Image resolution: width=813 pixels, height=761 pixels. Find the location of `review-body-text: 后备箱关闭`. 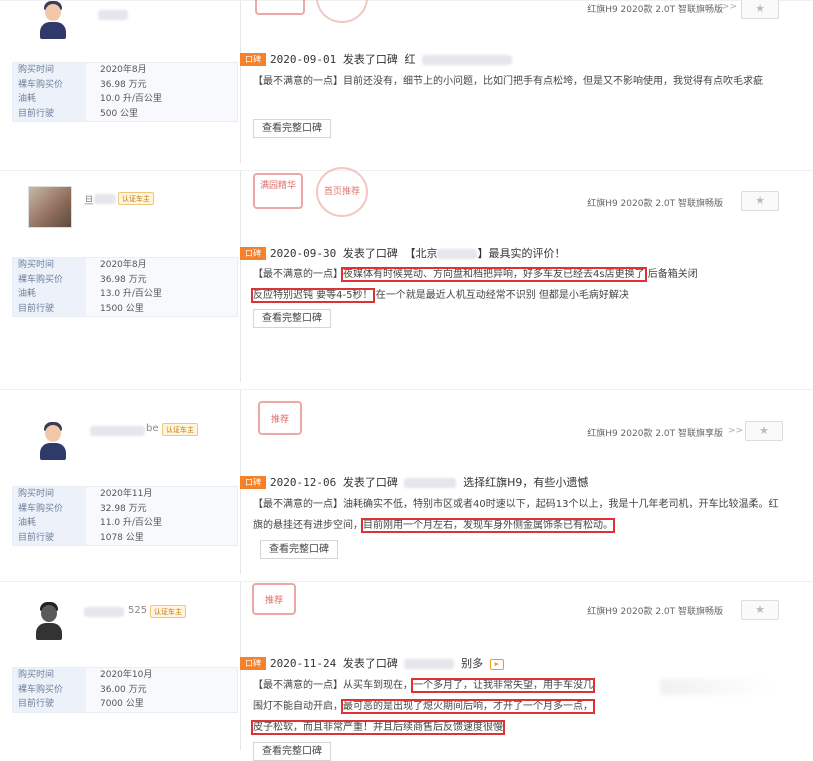

review-body-text: 后备箱关闭 is located at coordinates (672, 274).